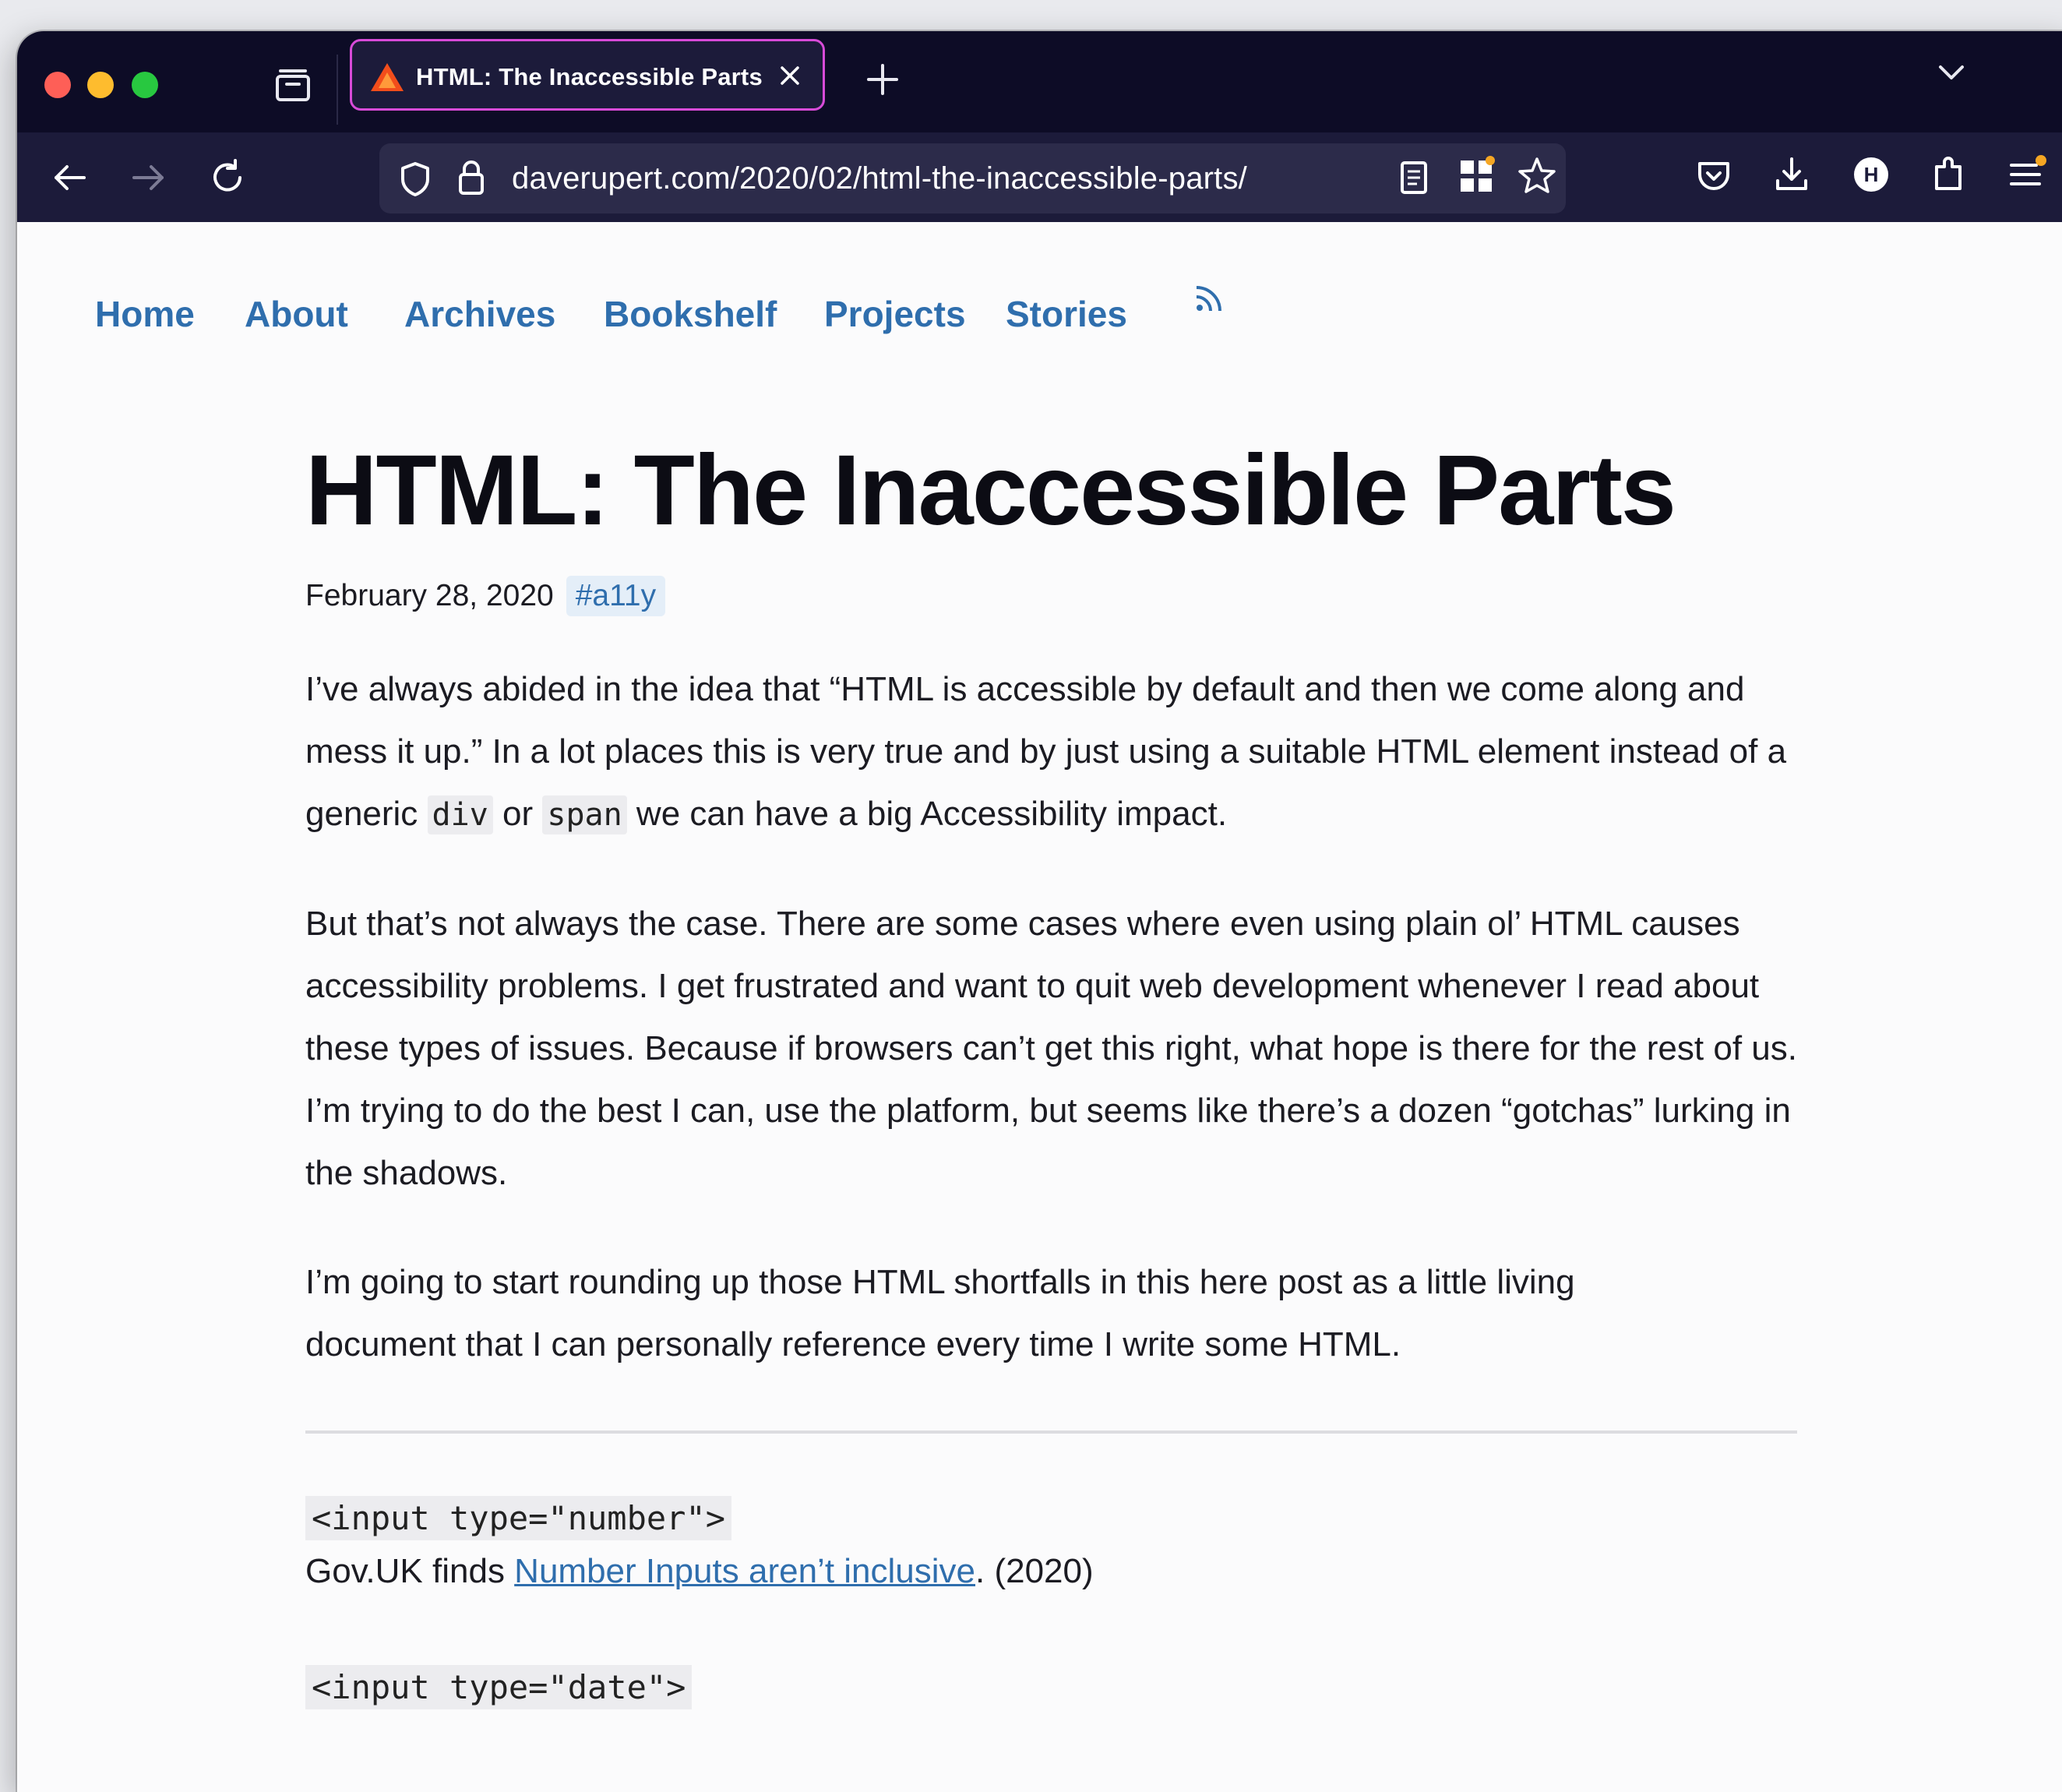 The height and width of the screenshot is (1792, 2062). What do you see at coordinates (790, 75) in the screenshot?
I see `close-tab-icon` at bounding box center [790, 75].